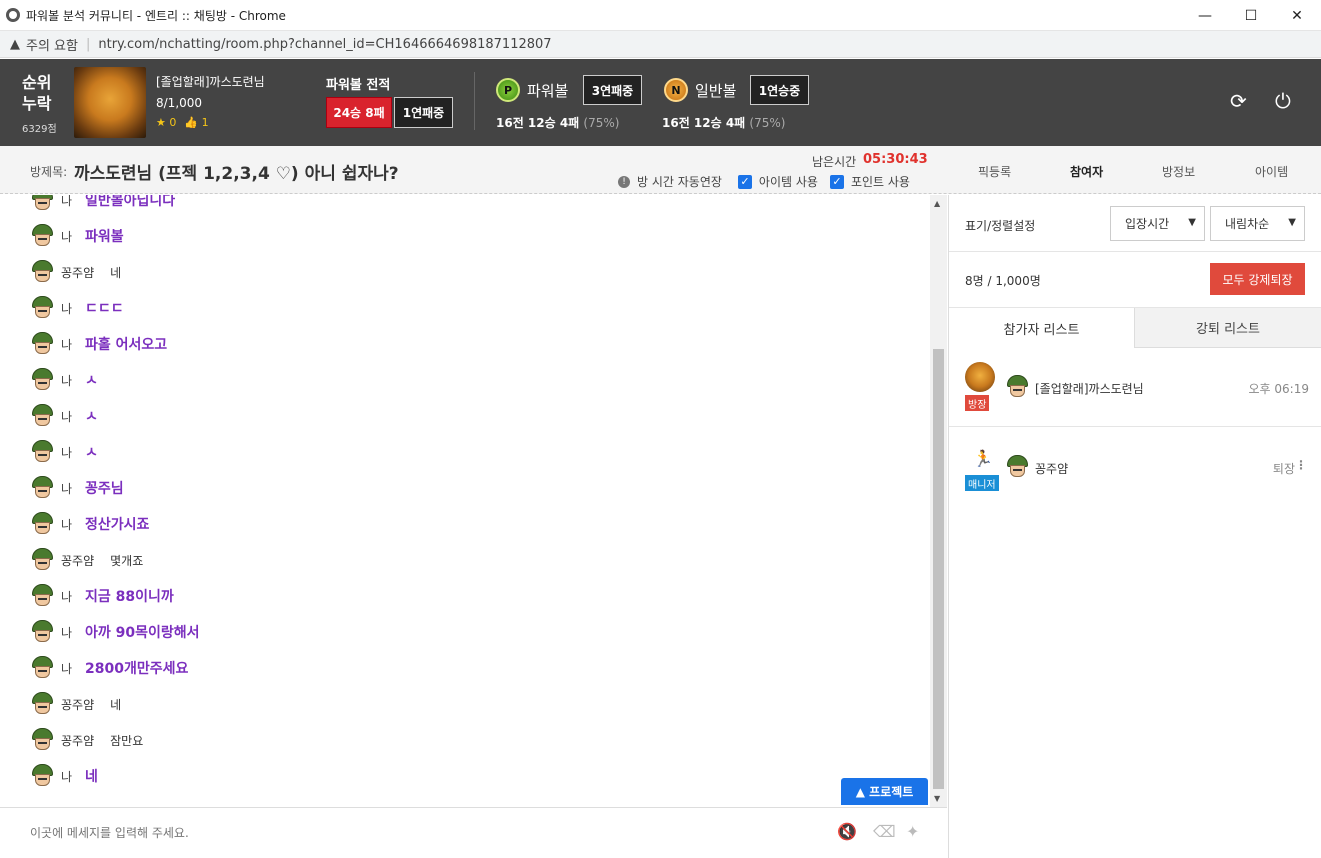  I want to click on tab-items: 아이템, so click(1271, 171).